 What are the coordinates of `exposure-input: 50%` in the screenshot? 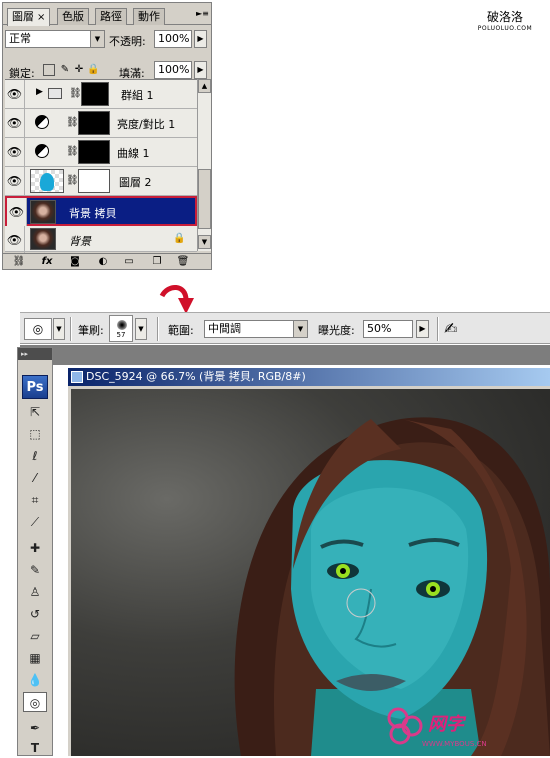 It's located at (388, 329).